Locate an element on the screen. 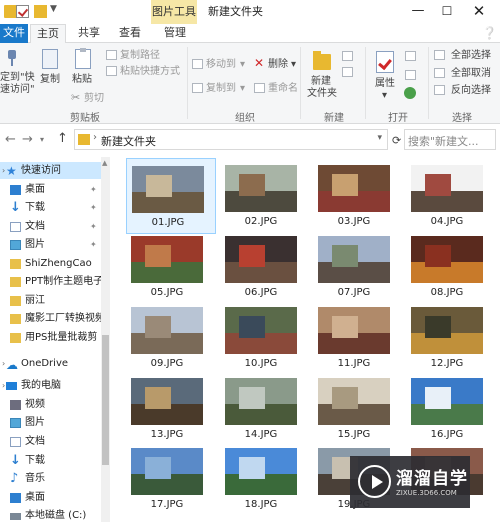 This screenshot has width=500, height=522. move-to-button: 移动到 is located at coordinates (221, 65).